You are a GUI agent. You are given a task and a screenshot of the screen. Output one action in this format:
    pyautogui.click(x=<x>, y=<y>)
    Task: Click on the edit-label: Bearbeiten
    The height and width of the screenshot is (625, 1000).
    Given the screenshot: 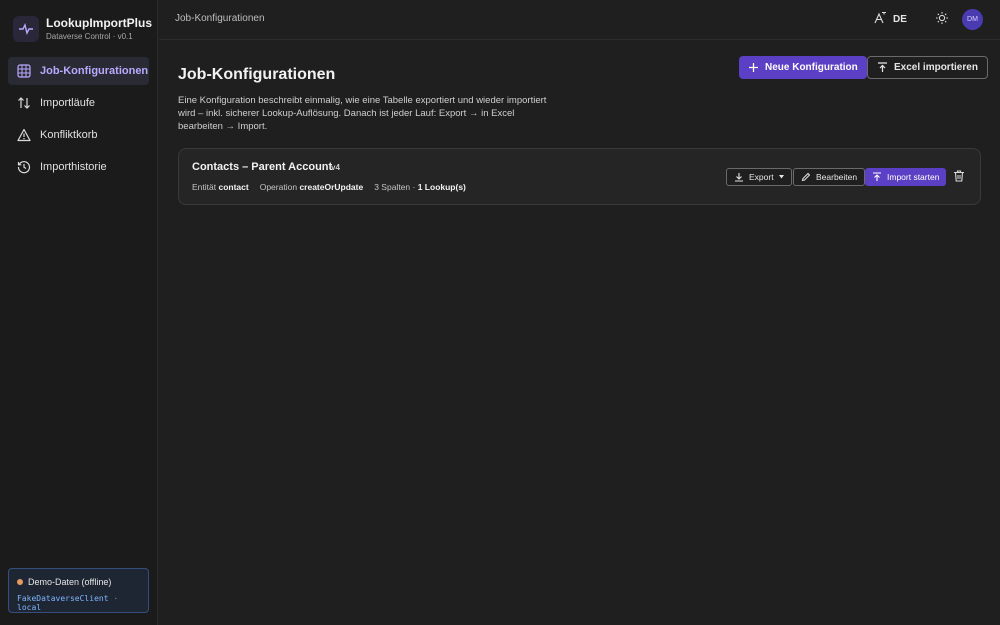 What is the action you would take?
    pyautogui.click(x=837, y=177)
    